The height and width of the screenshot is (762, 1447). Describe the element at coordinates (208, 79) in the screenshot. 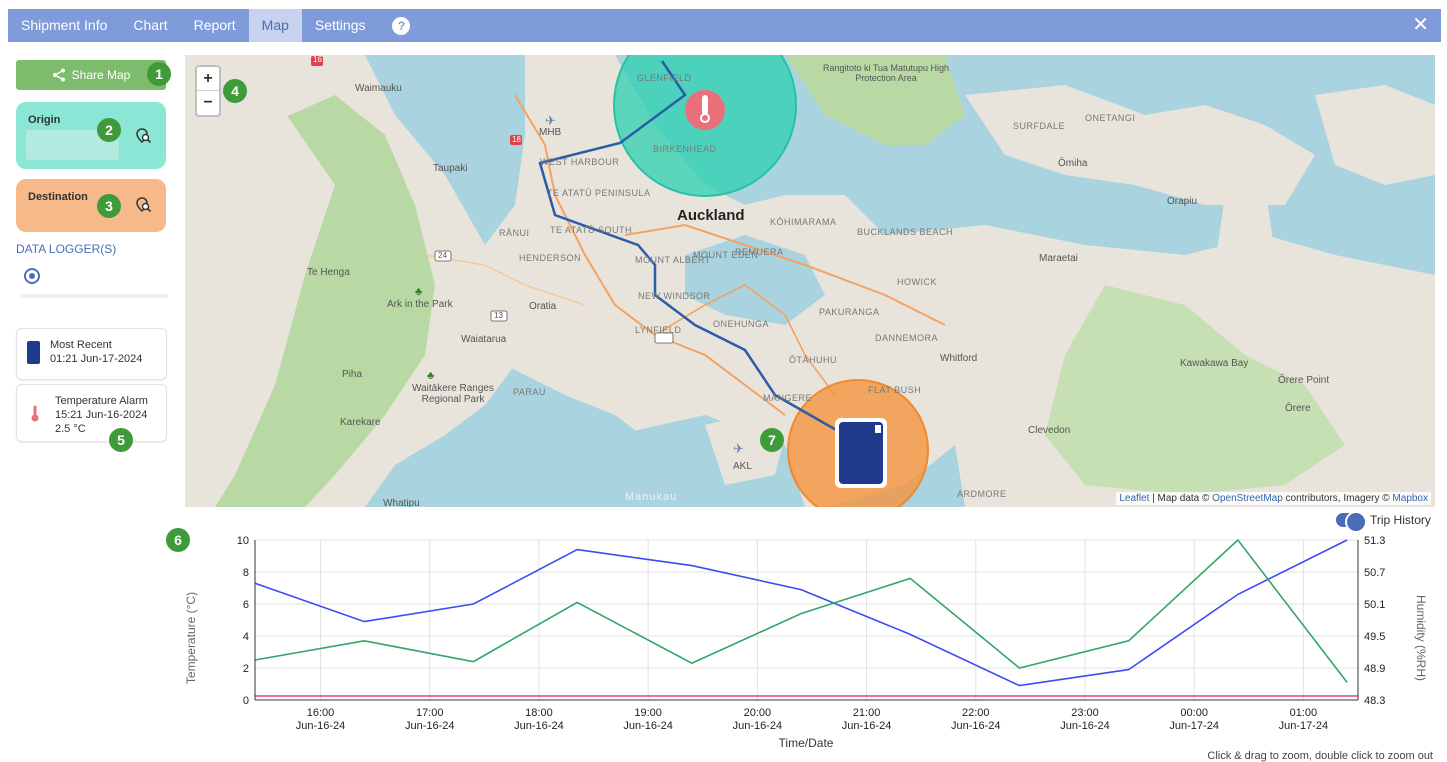

I see `zoom-in-button: +` at that location.